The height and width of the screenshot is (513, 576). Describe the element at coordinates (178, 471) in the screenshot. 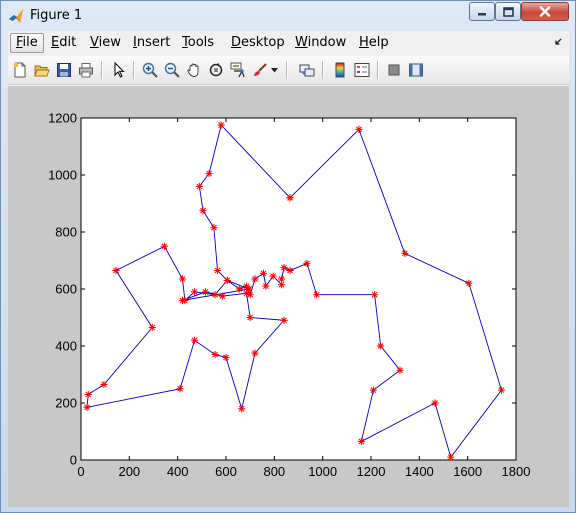

I see `x-tick-label: 400` at that location.